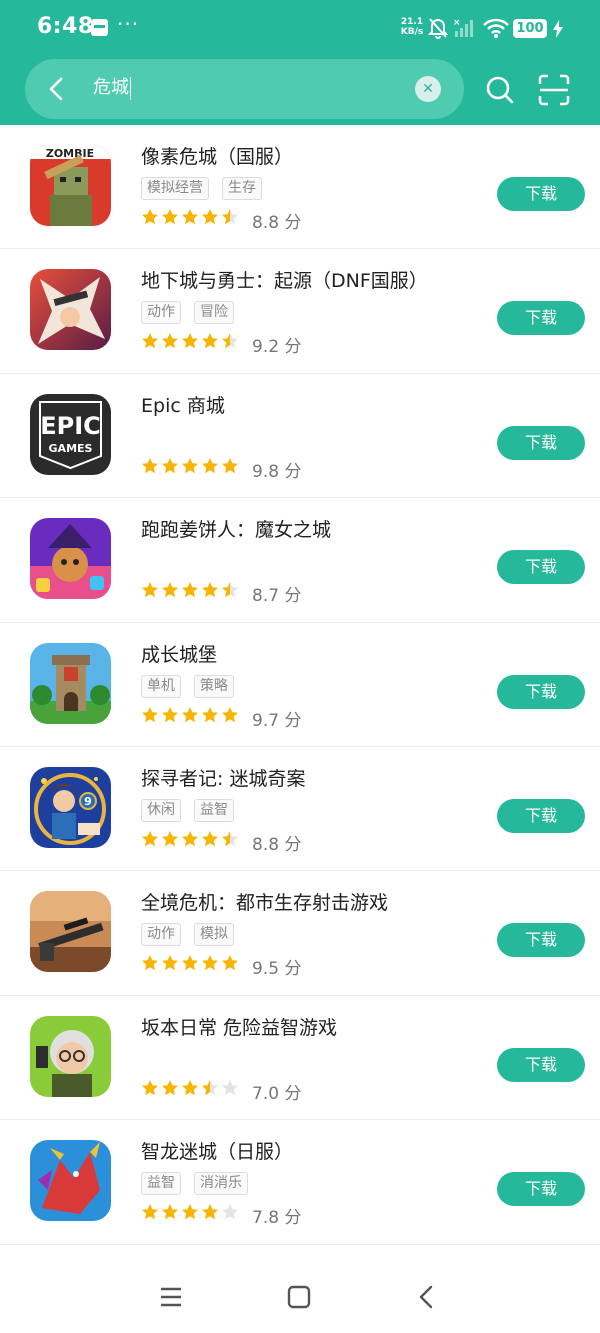  I want to click on back-arrow-icon, so click(57, 89).